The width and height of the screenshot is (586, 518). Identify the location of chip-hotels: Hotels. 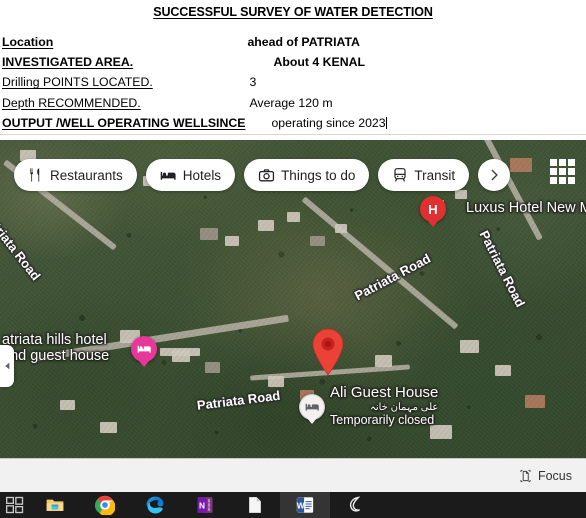
(190, 175).